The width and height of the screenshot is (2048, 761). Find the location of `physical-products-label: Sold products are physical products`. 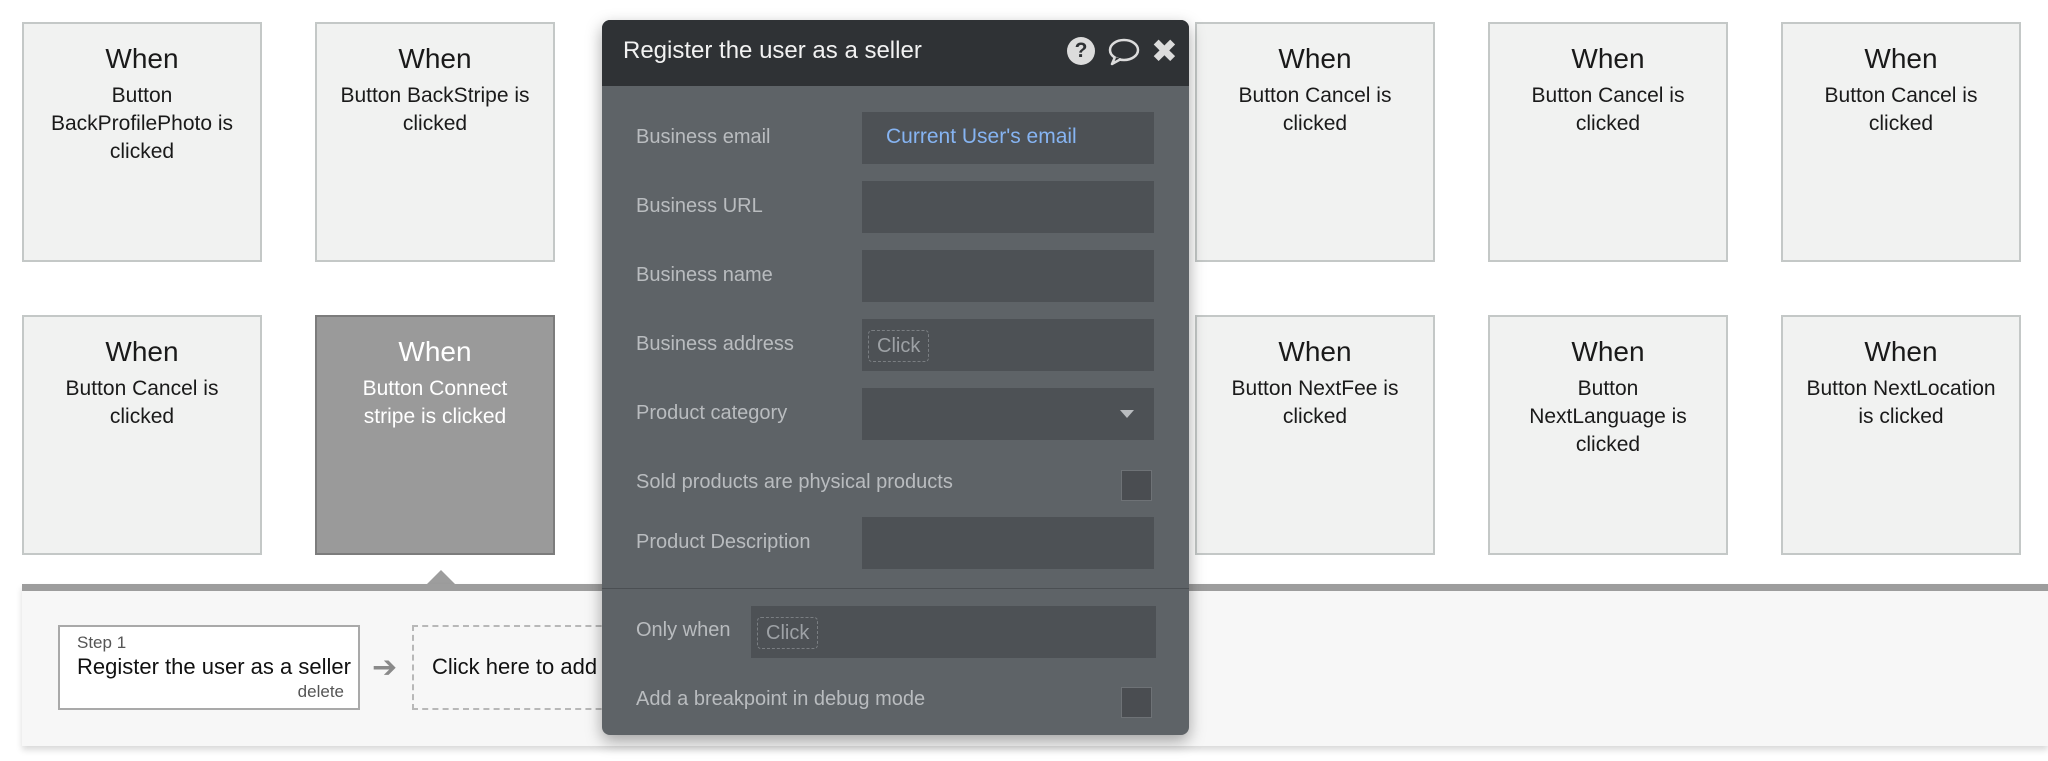

physical-products-label: Sold products are physical products is located at coordinates (794, 482).